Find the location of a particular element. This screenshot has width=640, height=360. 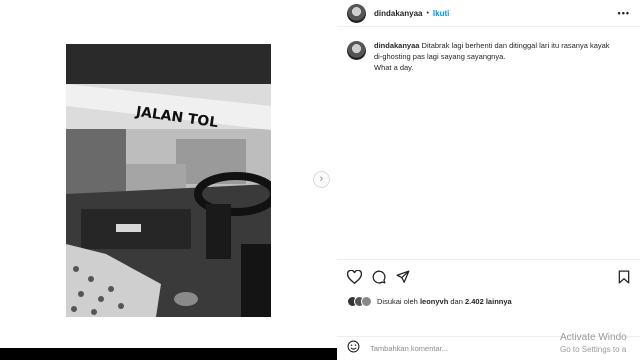

bookmark-icon is located at coordinates (624, 279).